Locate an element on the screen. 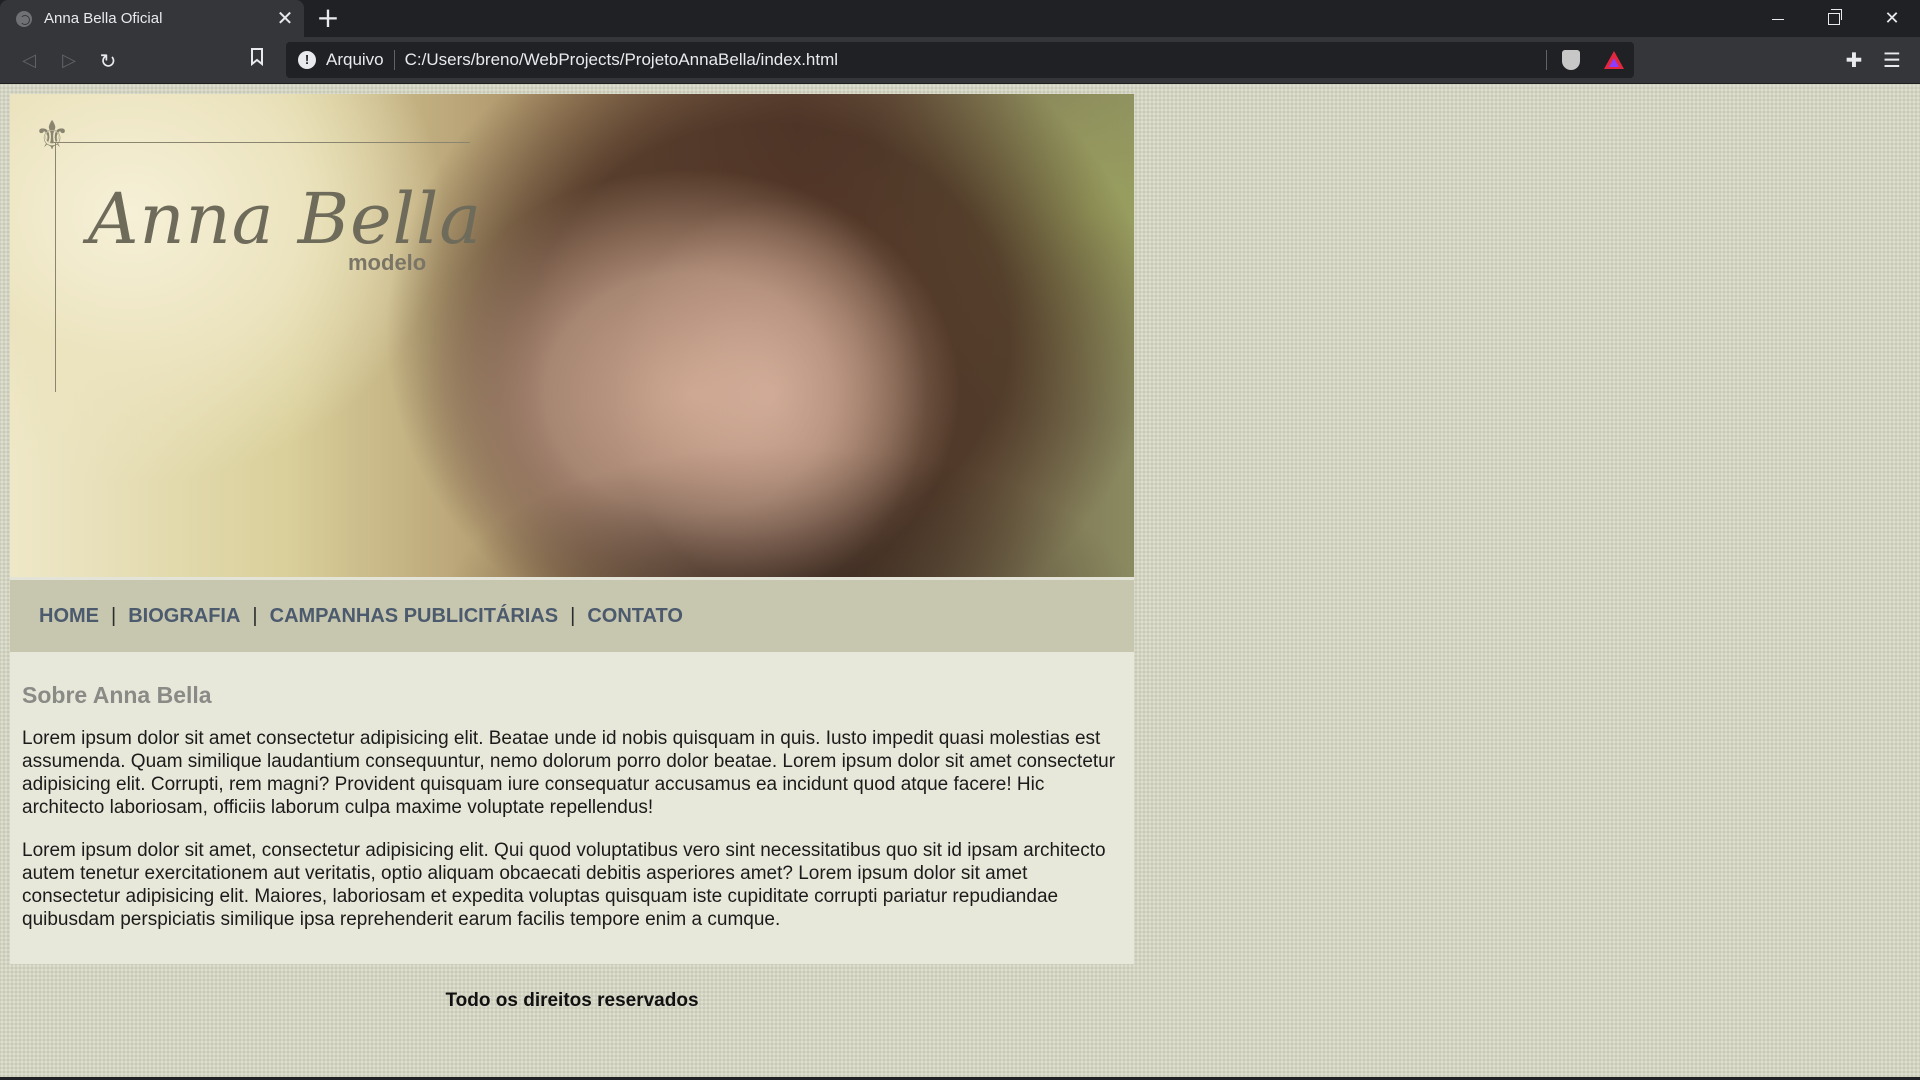 The width and height of the screenshot is (1920, 1080). nav-biografia: BIOGRAFIA is located at coordinates (184, 616).